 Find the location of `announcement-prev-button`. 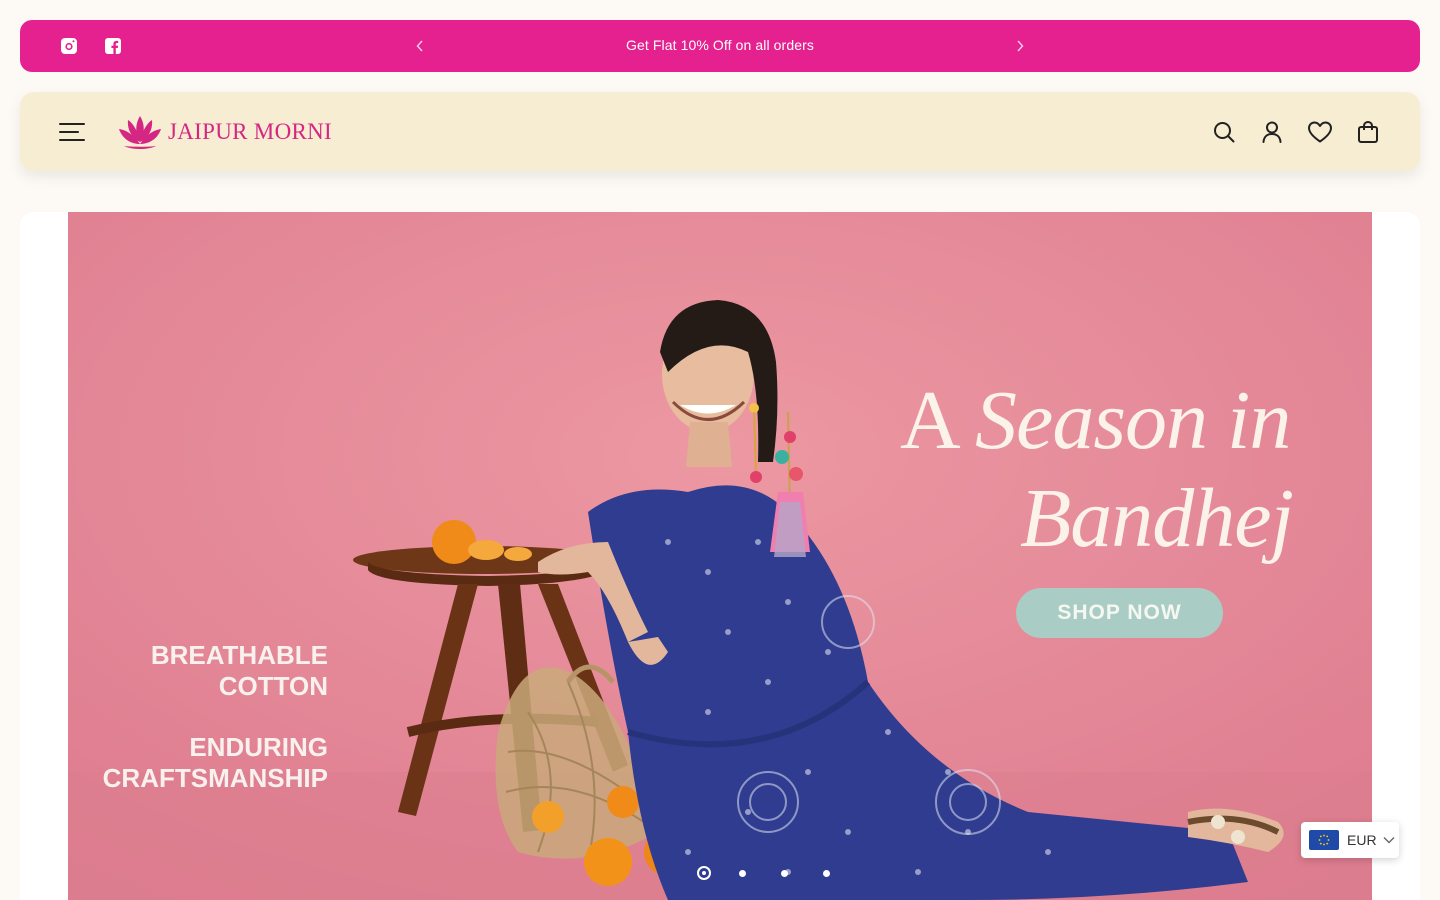

announcement-prev-button is located at coordinates (420, 46).